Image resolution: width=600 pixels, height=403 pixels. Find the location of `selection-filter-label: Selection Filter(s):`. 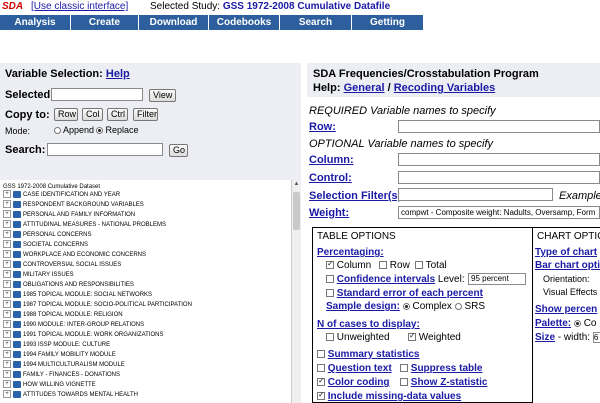

selection-filter-label: Selection Filter(s): is located at coordinates (357, 196).